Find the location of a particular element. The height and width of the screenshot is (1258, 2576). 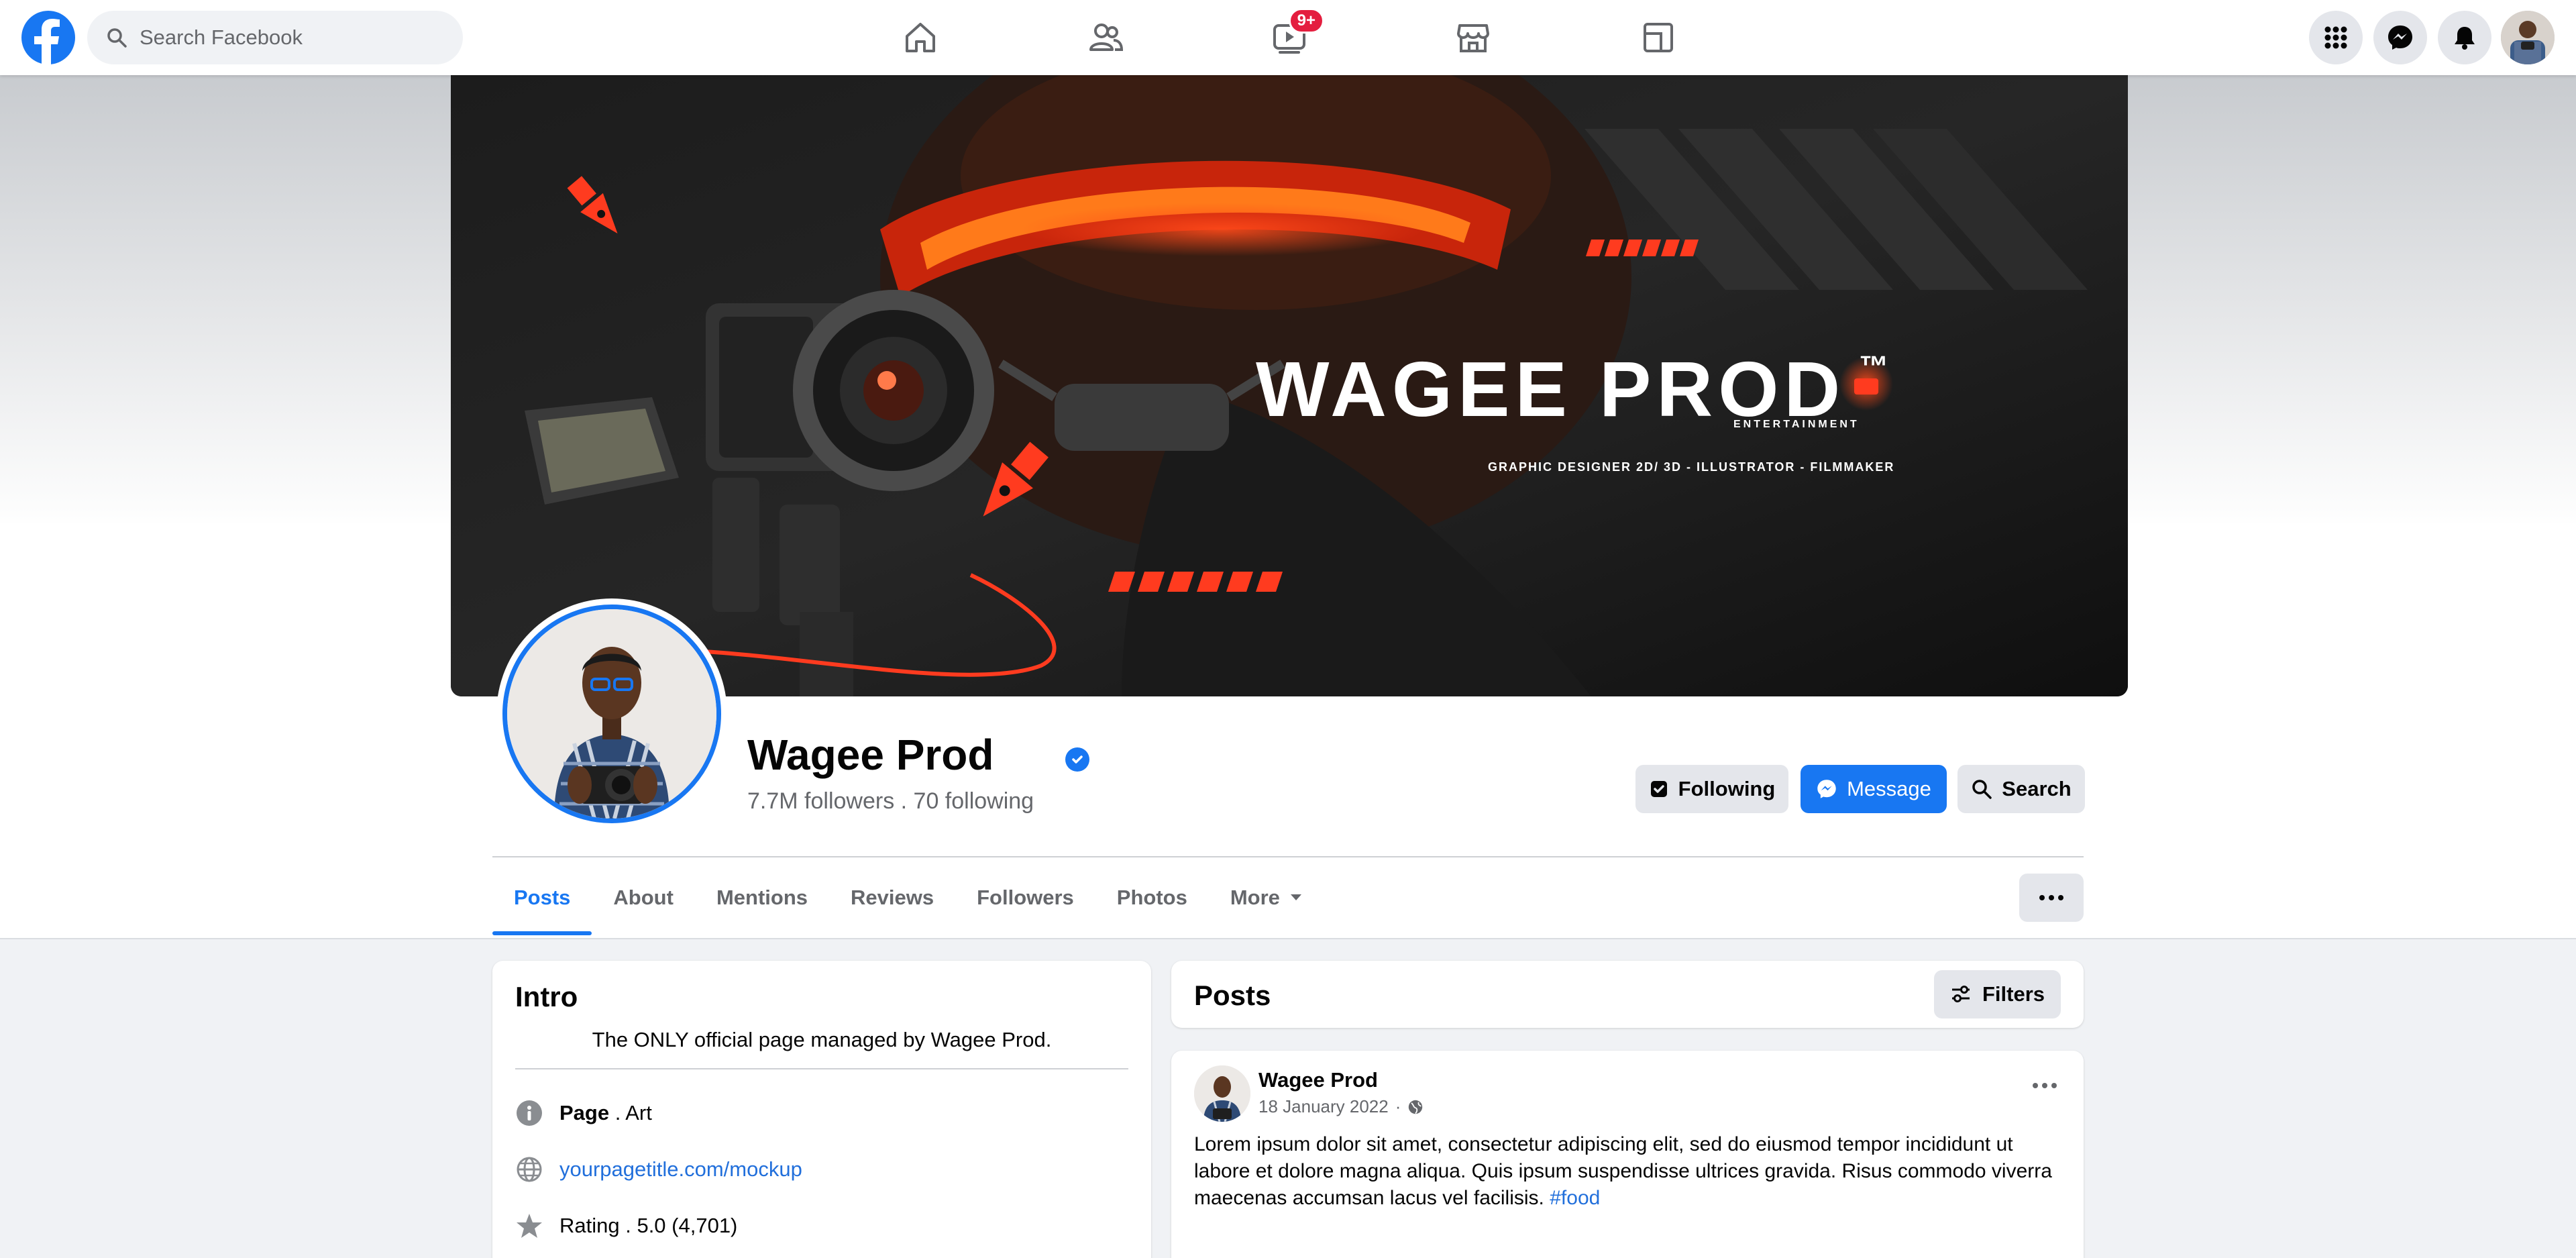

profile-picture-frame is located at coordinates (611, 714).